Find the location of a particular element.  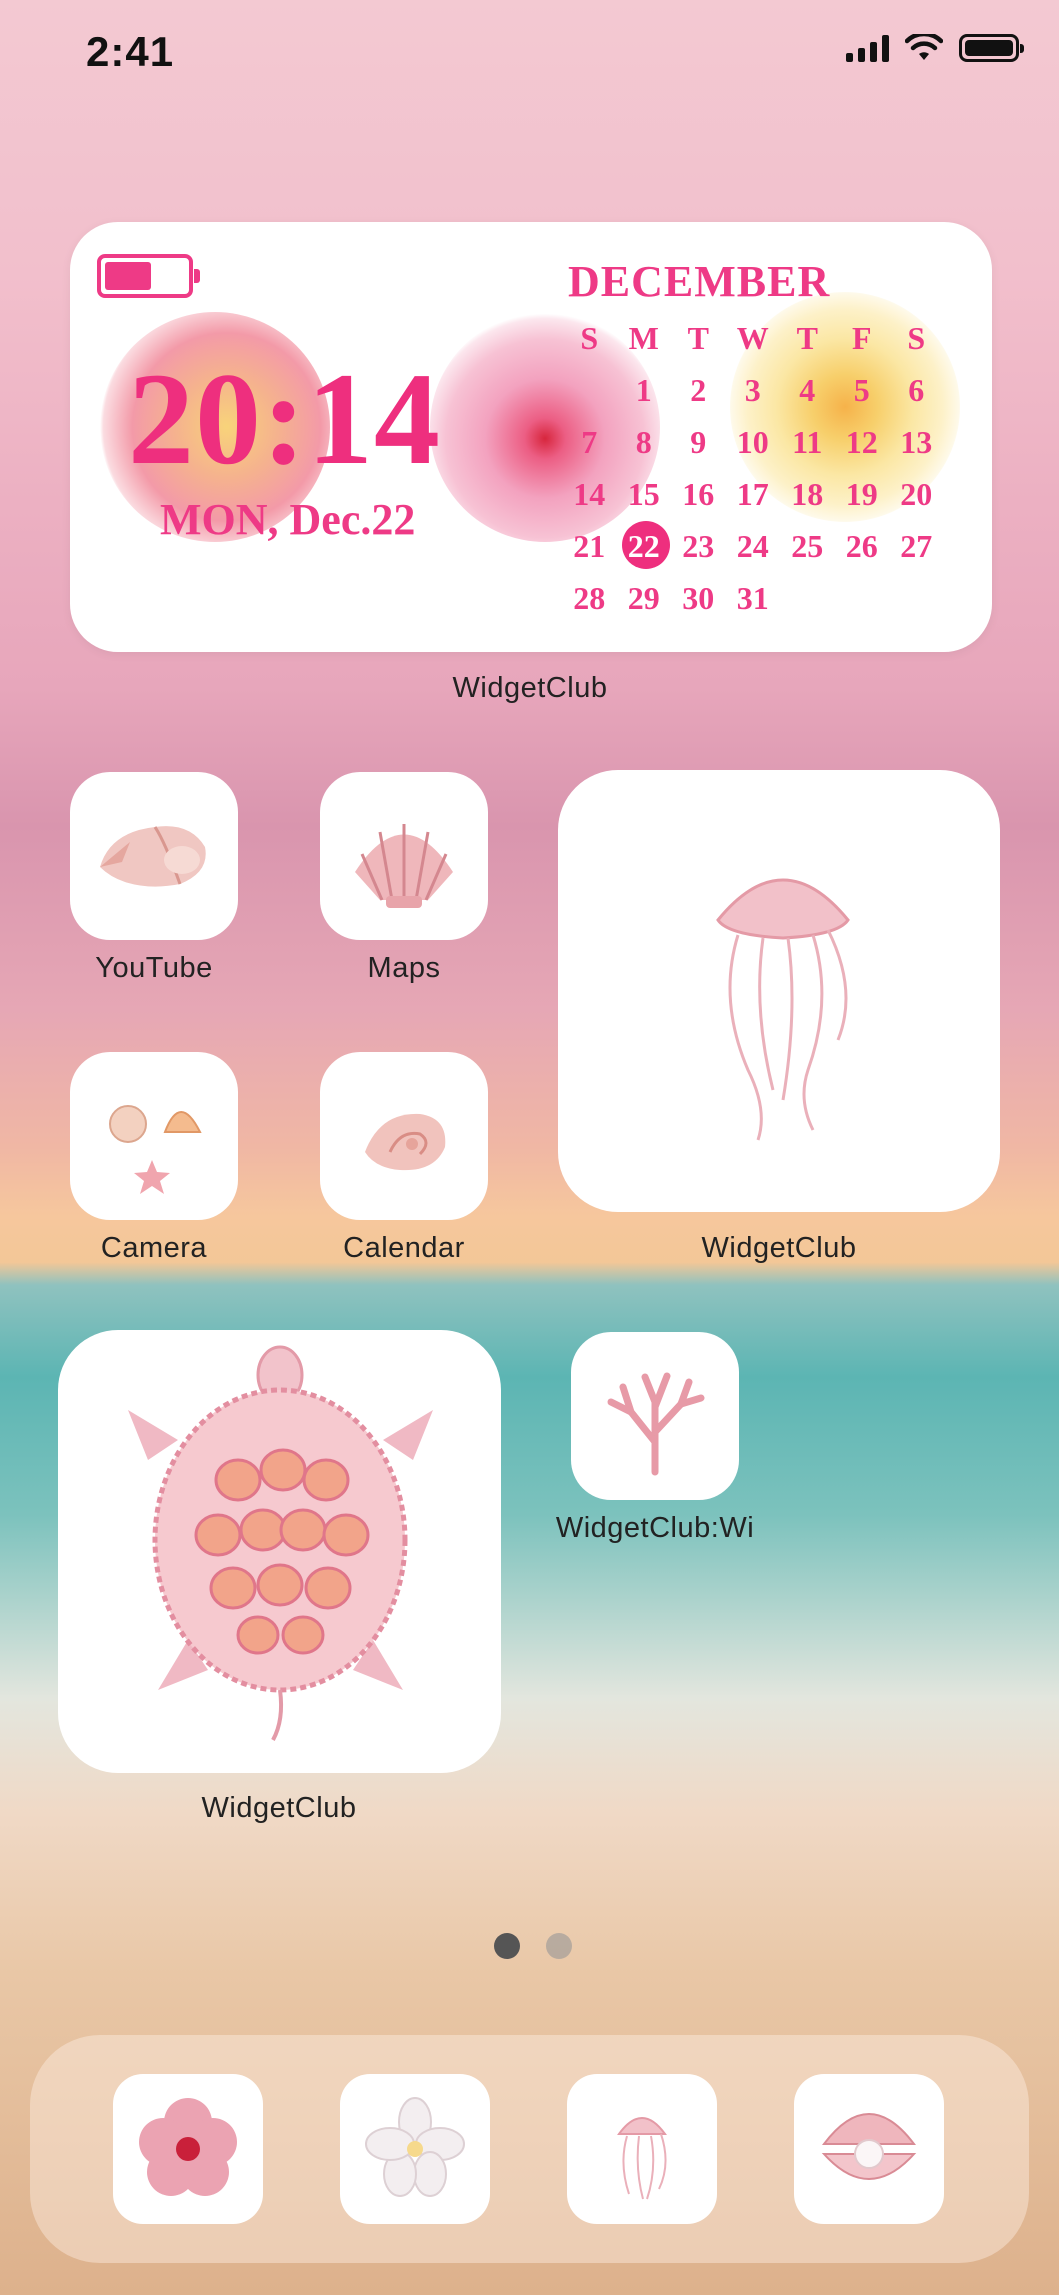

conch-shell-icon is located at coordinates (153, 856).